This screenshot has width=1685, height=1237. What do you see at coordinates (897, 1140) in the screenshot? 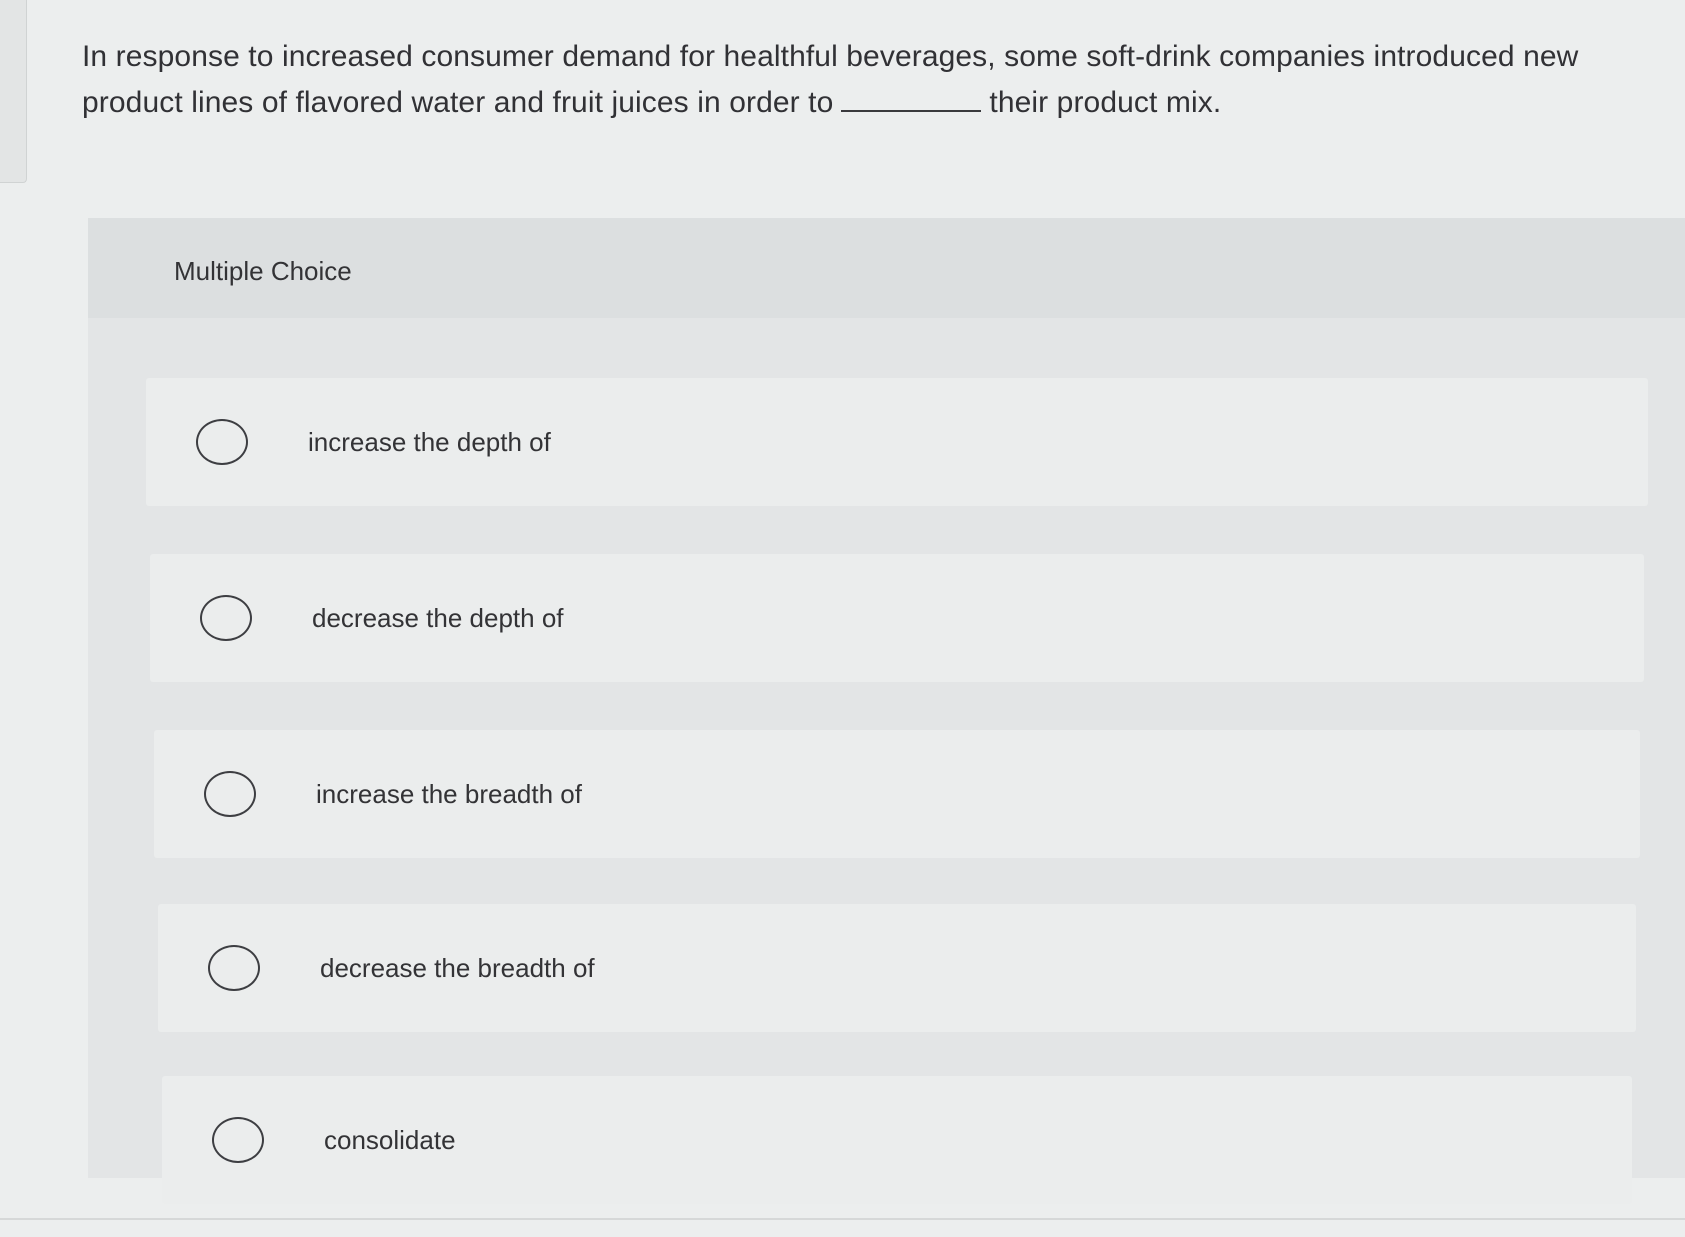
I see `option-5: consolidate` at bounding box center [897, 1140].